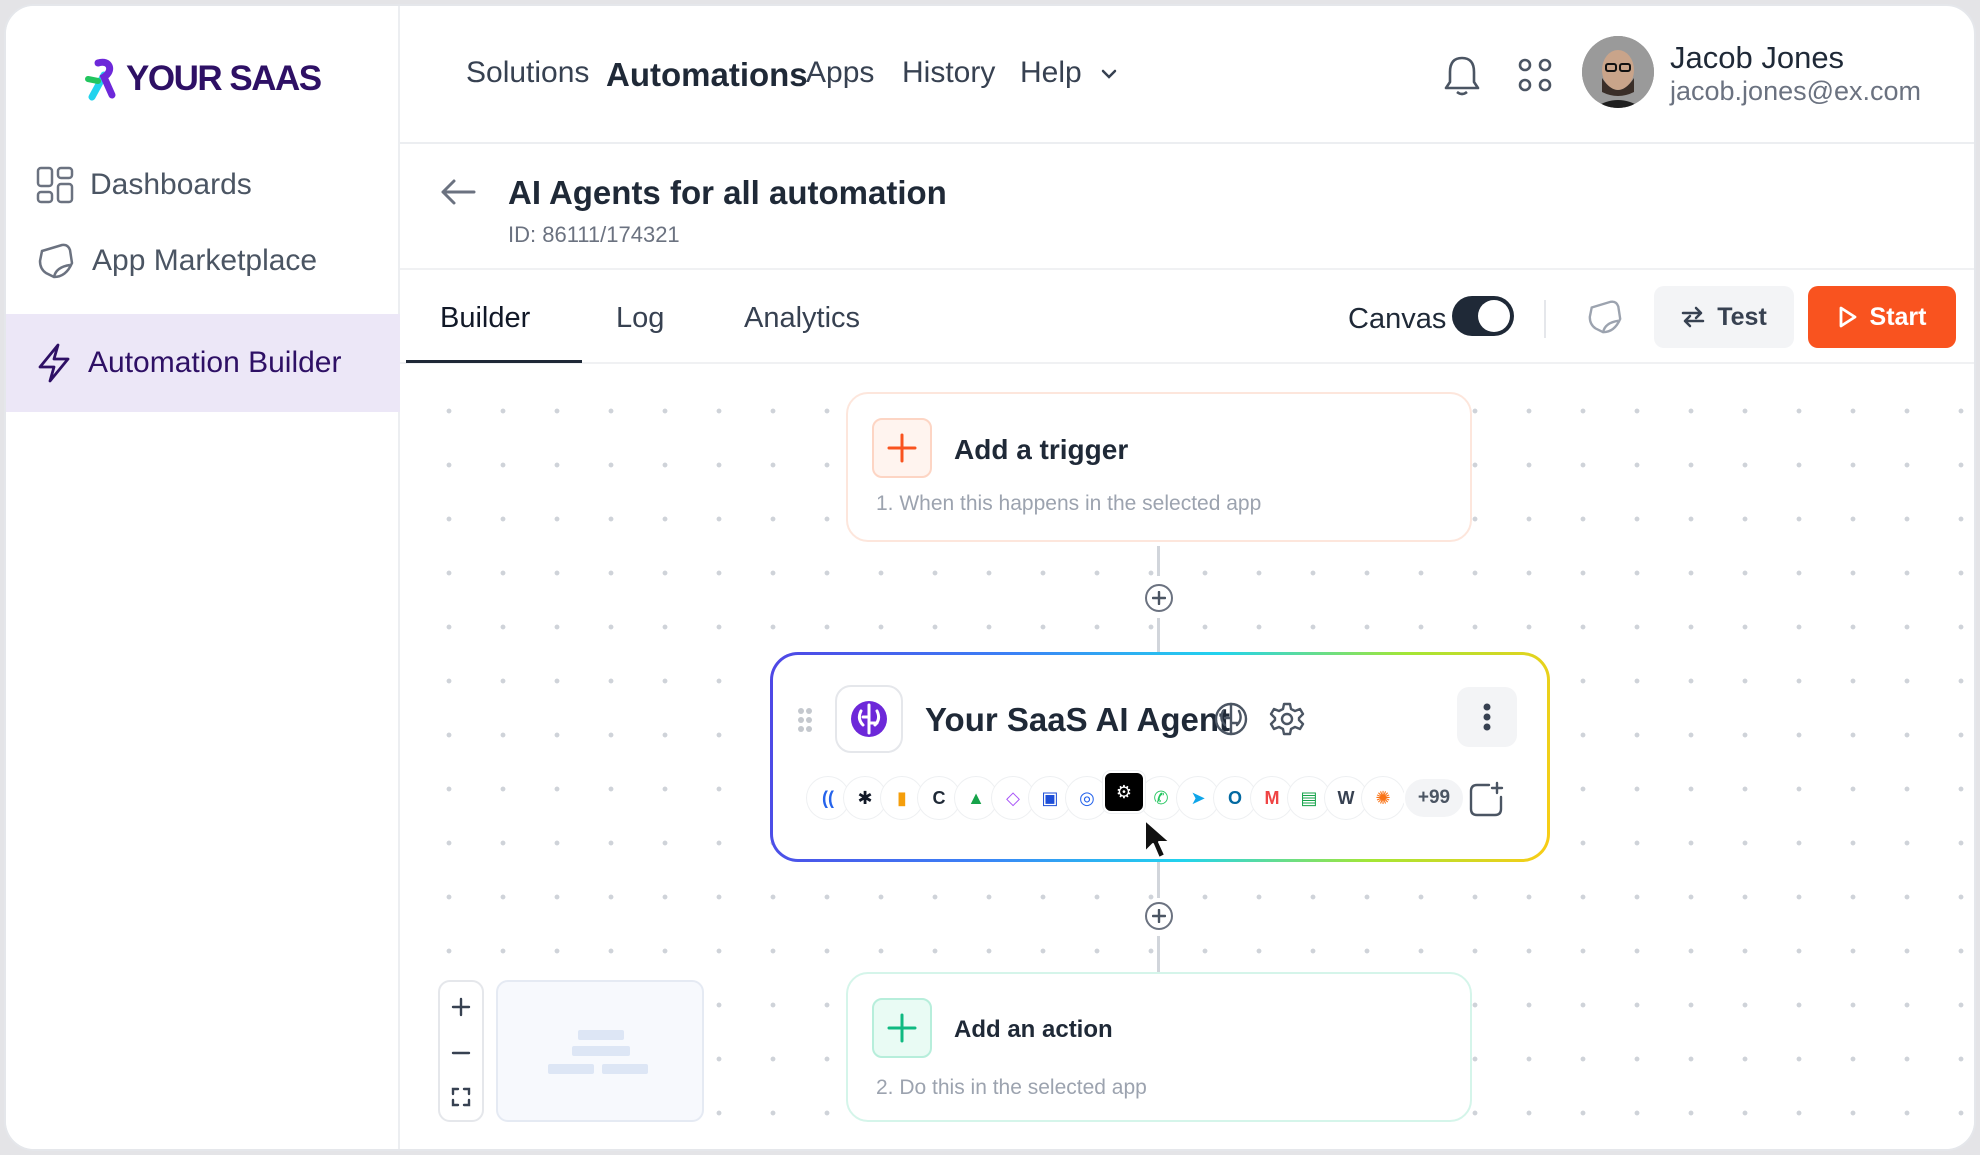 The image size is (1980, 1155). I want to click on canvas-minimap, so click(600, 1051).